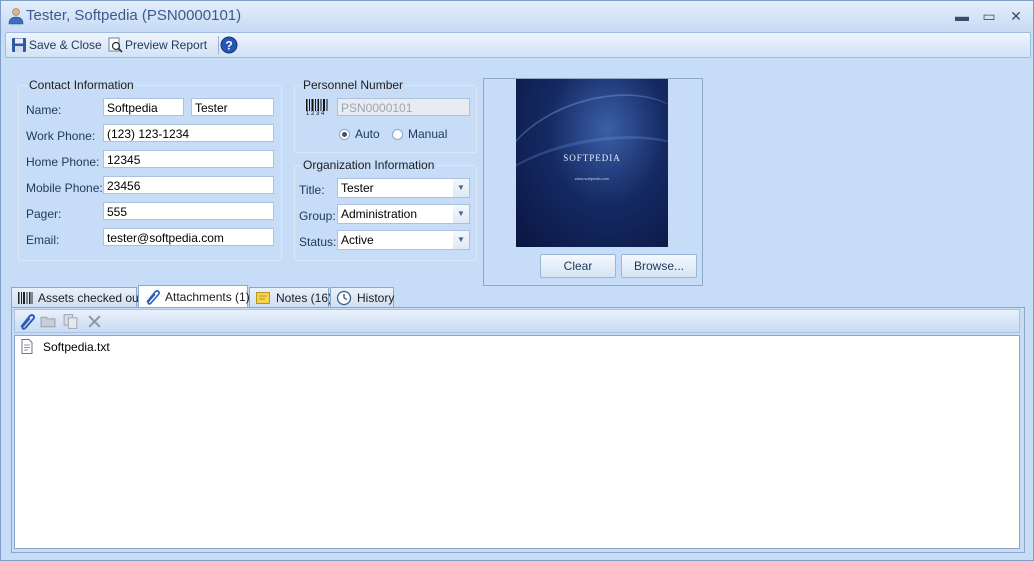 The width and height of the screenshot is (1034, 561). Describe the element at coordinates (1016, 16) in the screenshot. I see `close-button: ✕` at that location.